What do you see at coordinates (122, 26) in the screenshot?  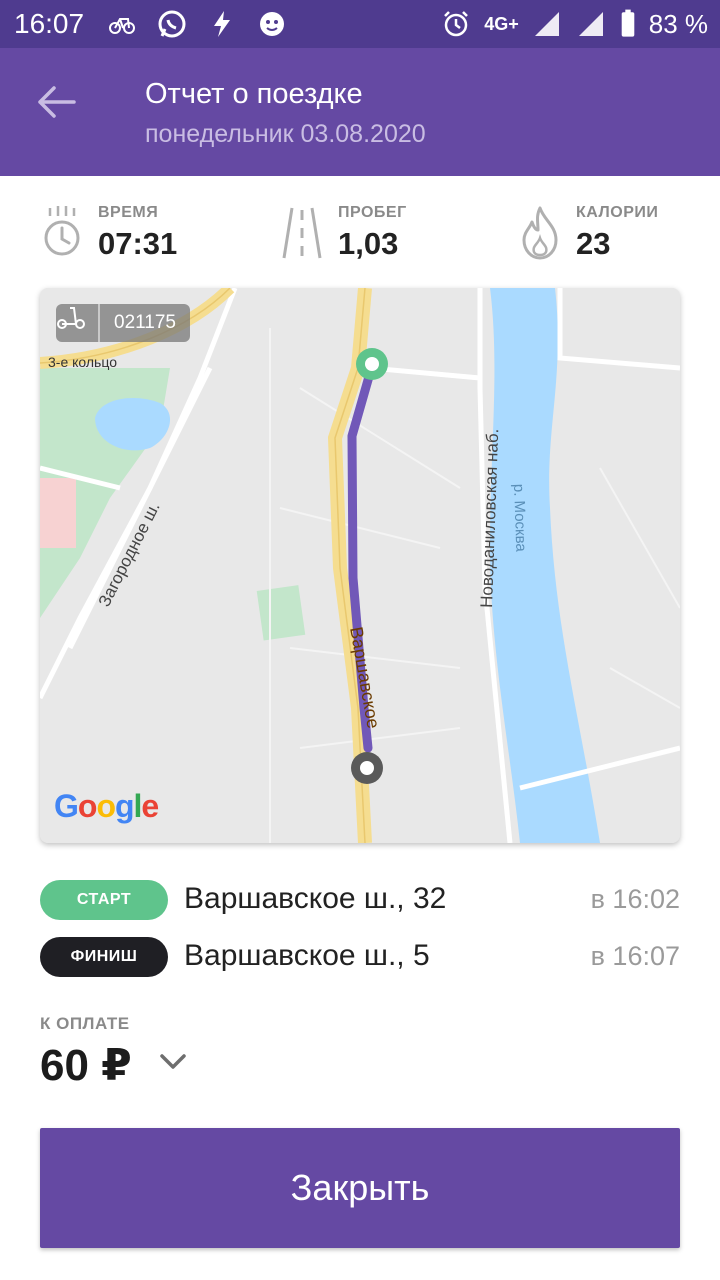 I see `bike-icon` at bounding box center [122, 26].